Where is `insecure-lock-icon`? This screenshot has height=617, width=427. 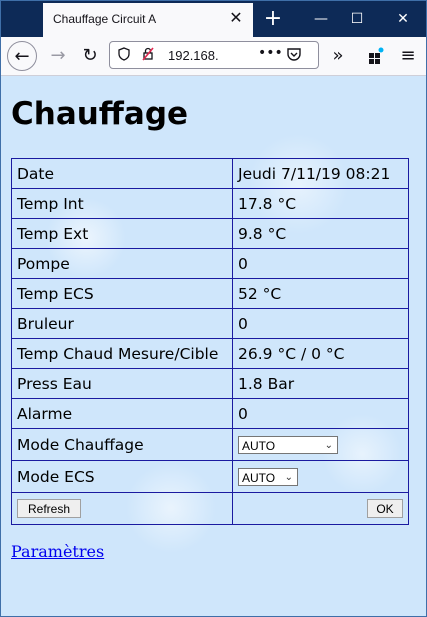 insecure-lock-icon is located at coordinates (148, 55).